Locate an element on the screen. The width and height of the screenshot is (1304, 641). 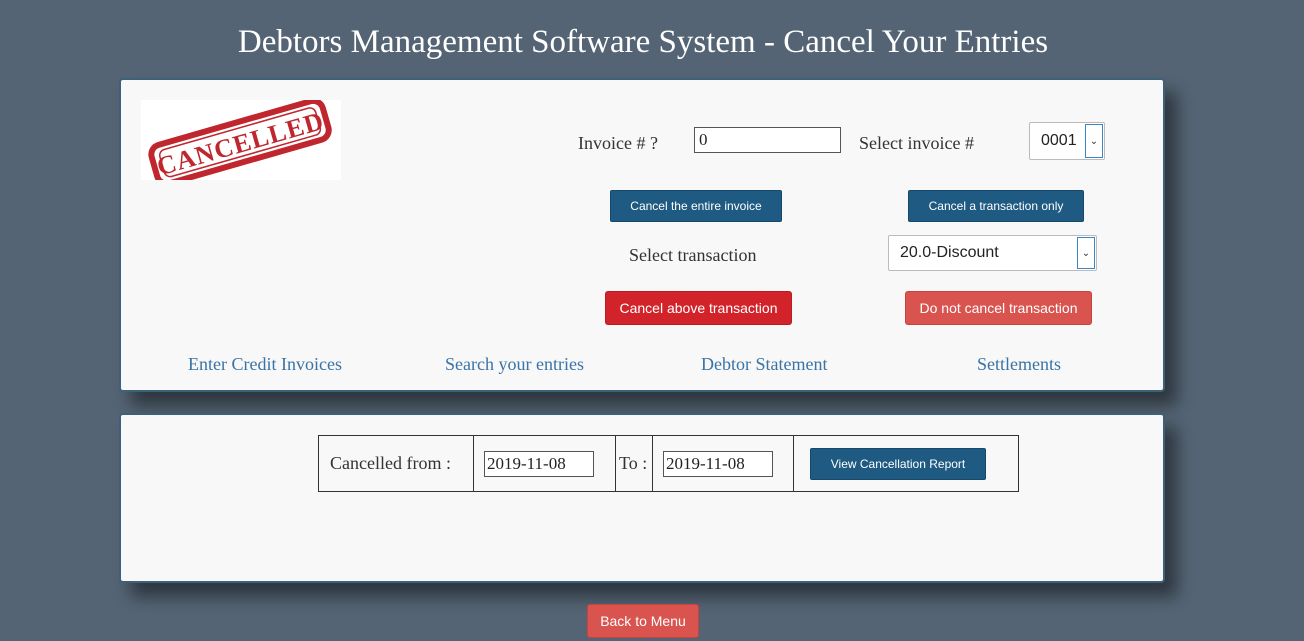
nav-link-enter-credit-invoices: Enter Credit Invoices is located at coordinates (265, 364).